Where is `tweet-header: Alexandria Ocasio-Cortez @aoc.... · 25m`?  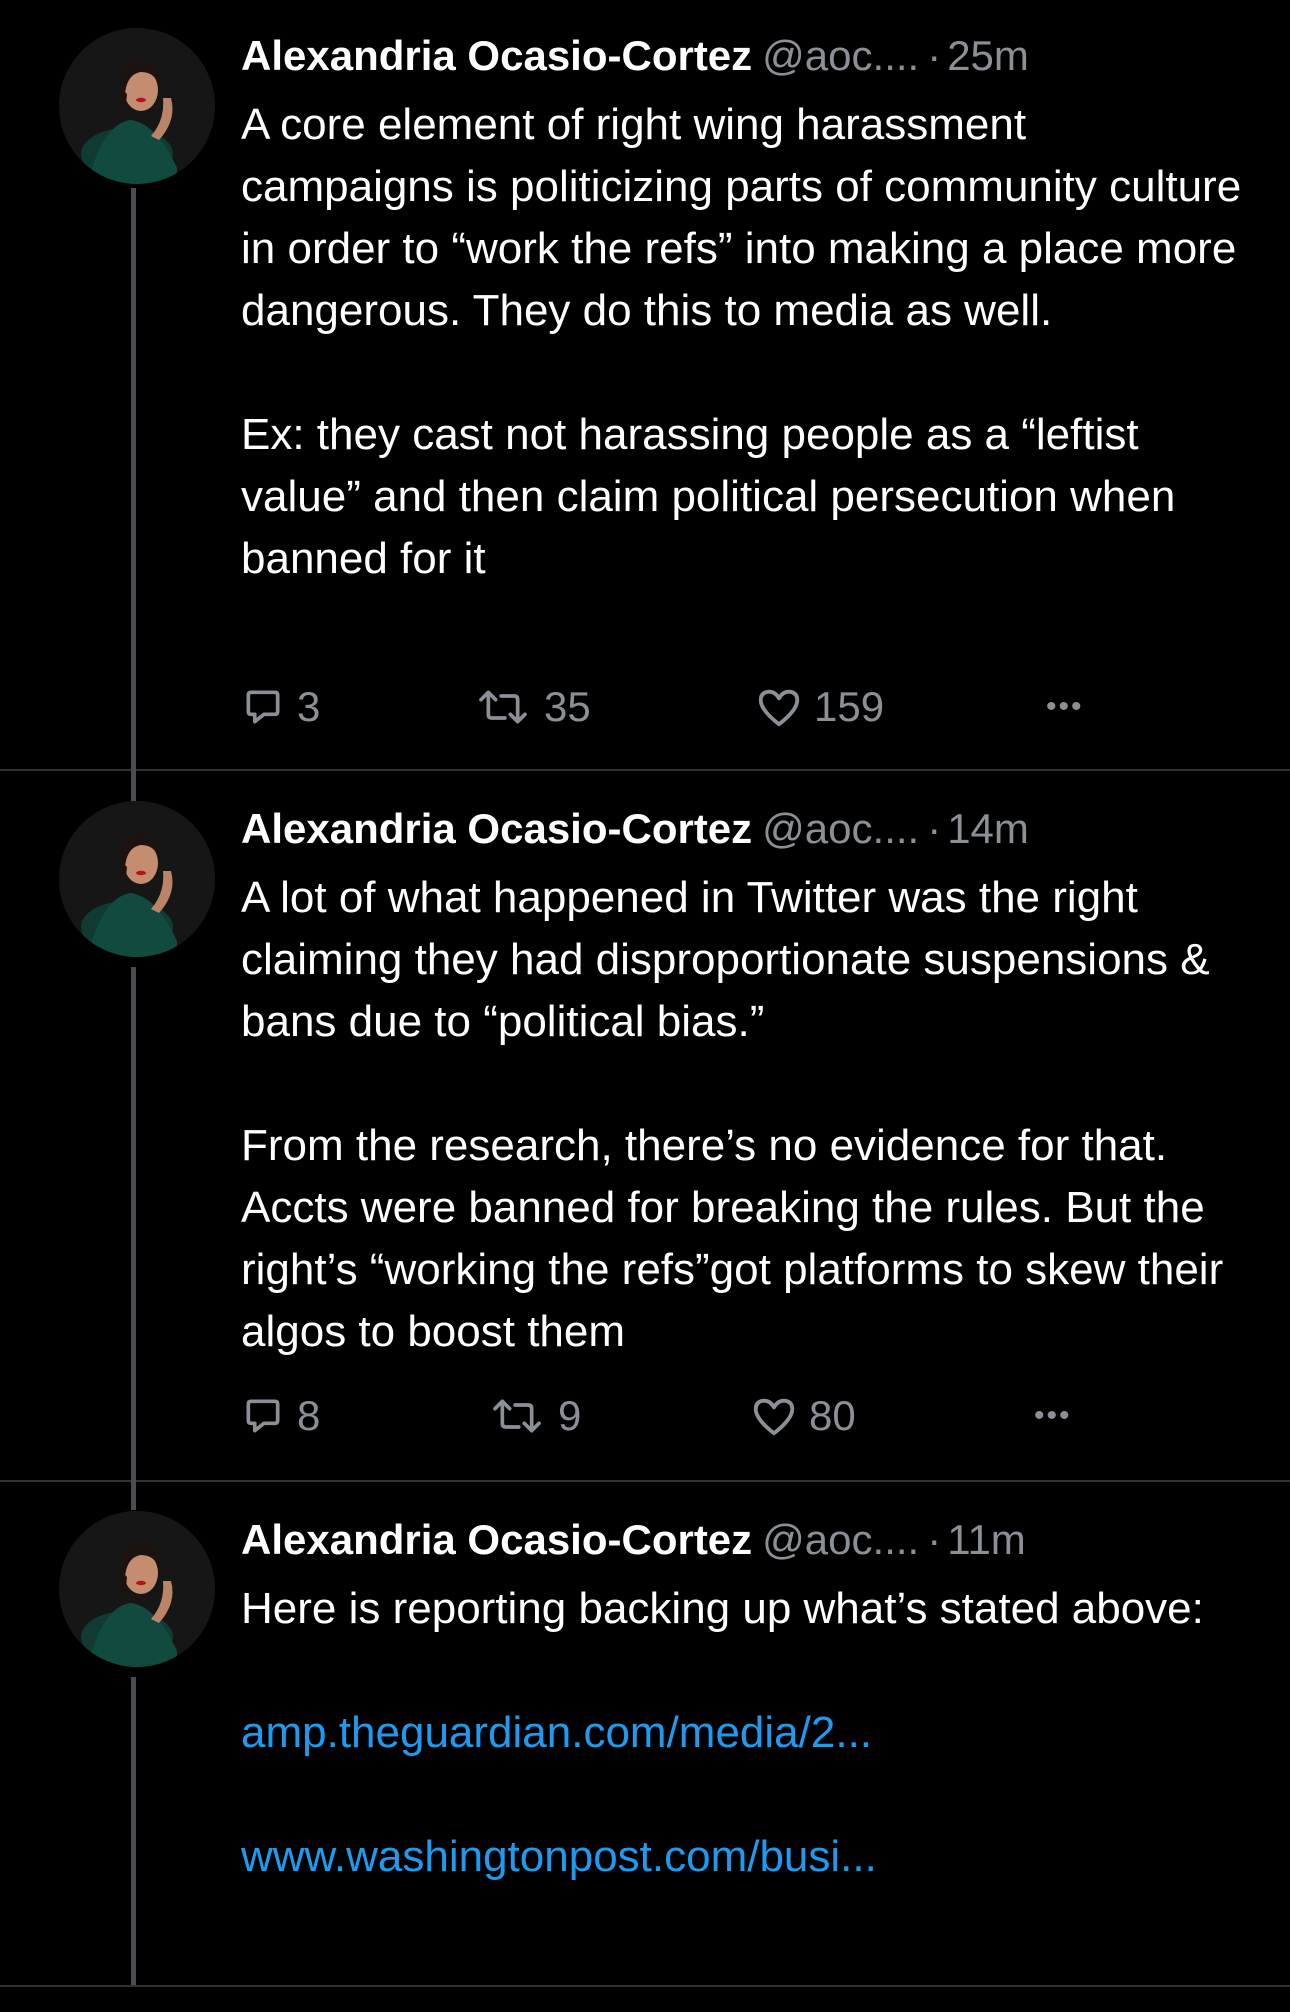 tweet-header: Alexandria Ocasio-Cortez @aoc.... · 25m is located at coordinates (635, 56).